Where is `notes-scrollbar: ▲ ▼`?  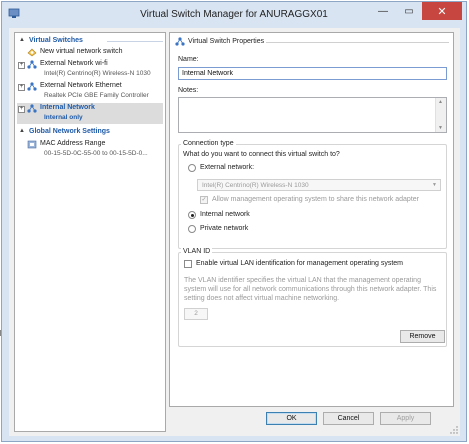 notes-scrollbar: ▲ ▼ is located at coordinates (440, 115).